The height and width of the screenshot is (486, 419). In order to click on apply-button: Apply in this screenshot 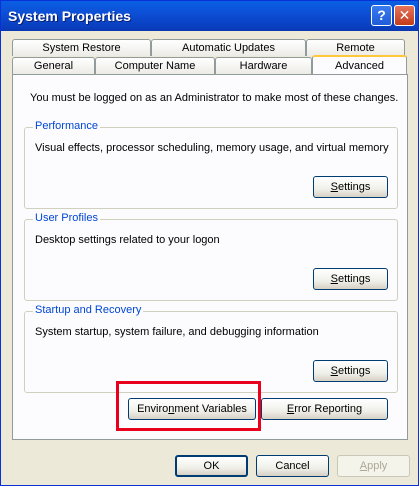, I will do `click(373, 466)`.